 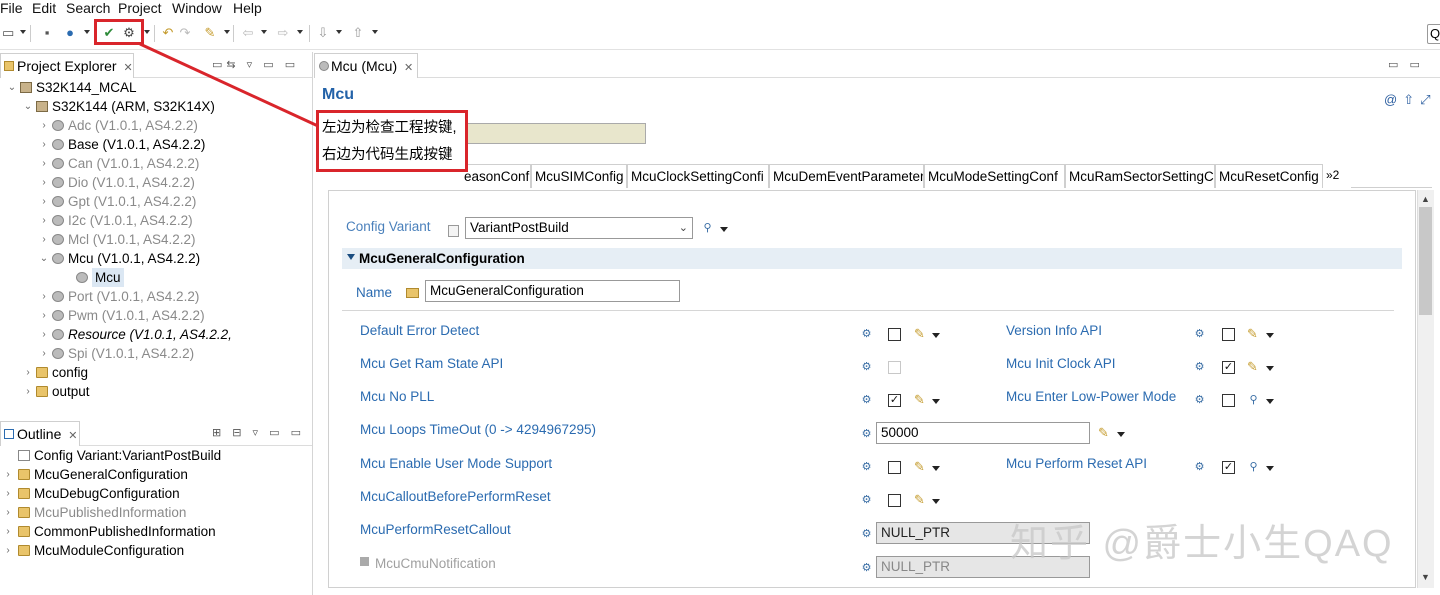 I want to click on annotation-arrow, so click(x=229, y=85).